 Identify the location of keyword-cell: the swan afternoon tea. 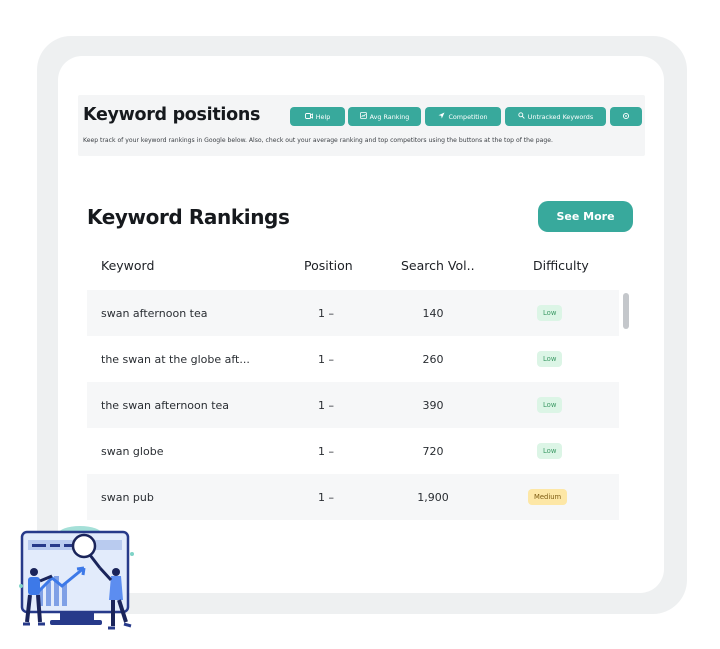
(165, 405).